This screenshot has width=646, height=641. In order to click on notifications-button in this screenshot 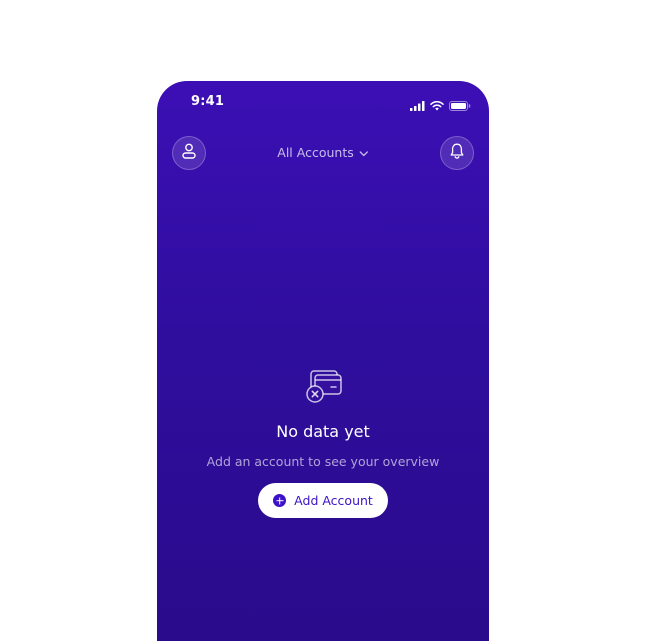, I will do `click(457, 153)`.